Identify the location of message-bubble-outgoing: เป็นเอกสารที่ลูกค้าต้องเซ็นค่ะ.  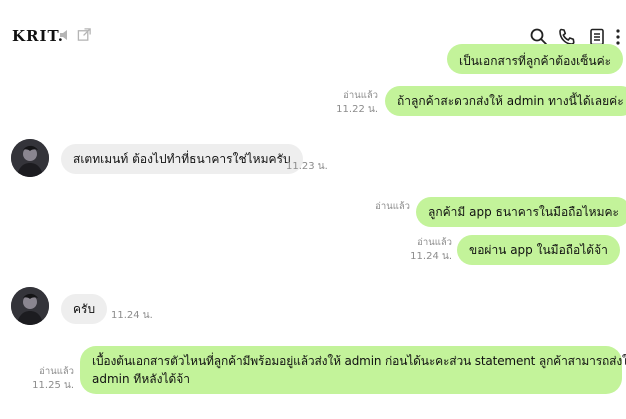
(535, 59).